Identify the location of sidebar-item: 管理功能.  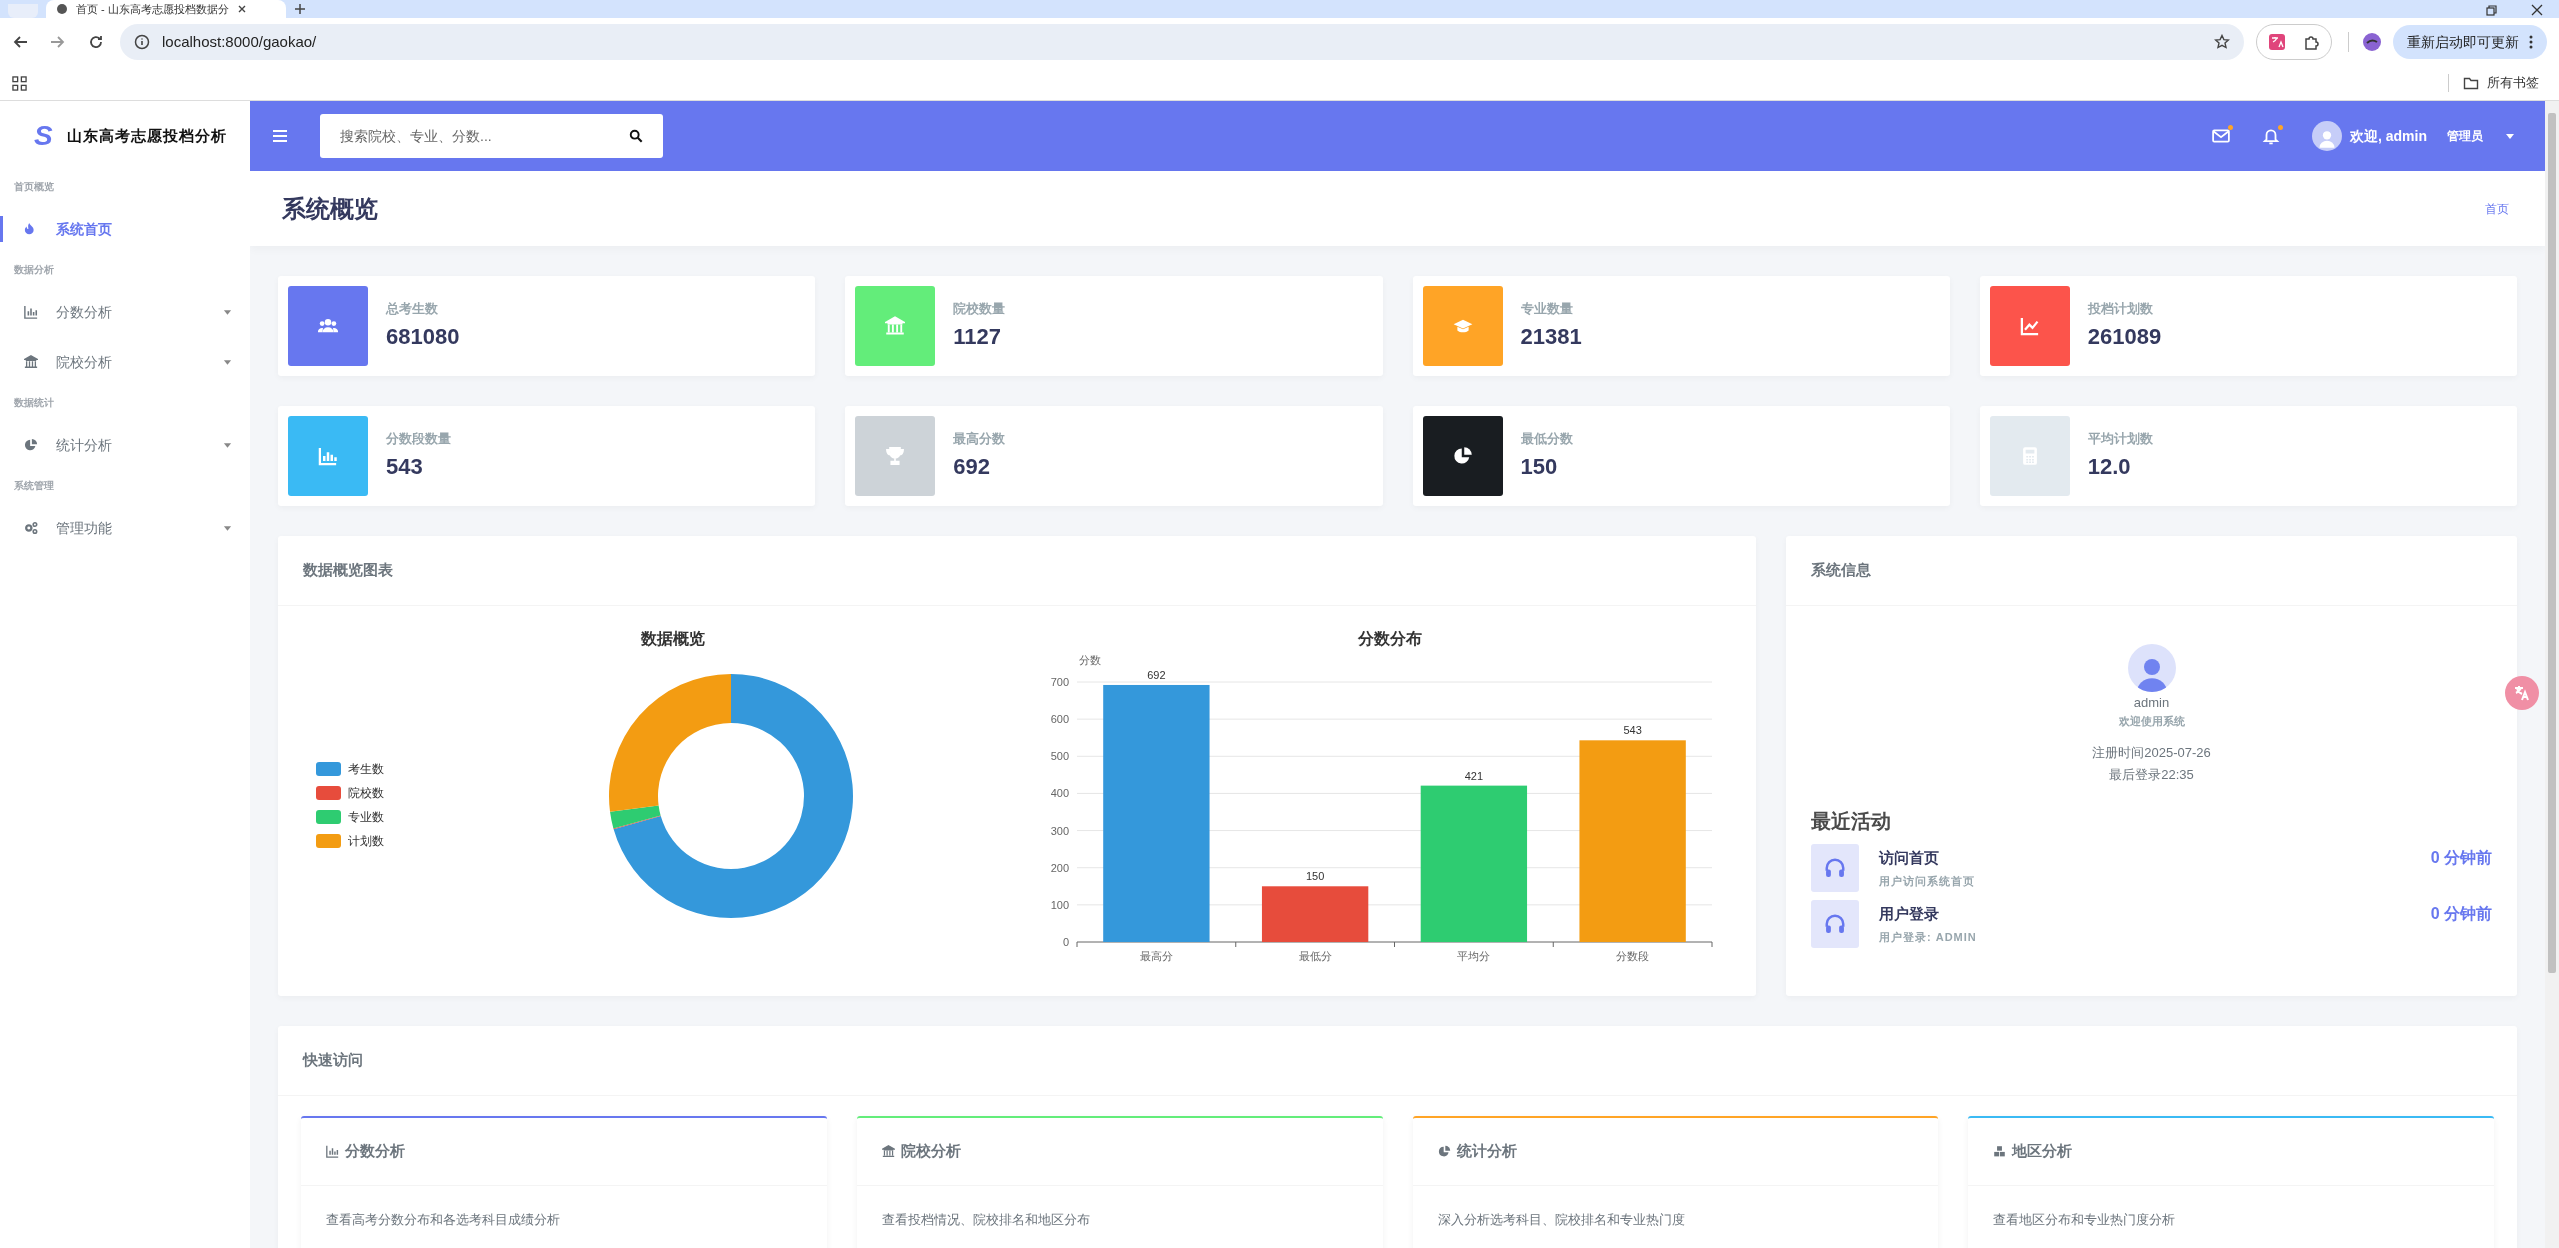
(125, 528).